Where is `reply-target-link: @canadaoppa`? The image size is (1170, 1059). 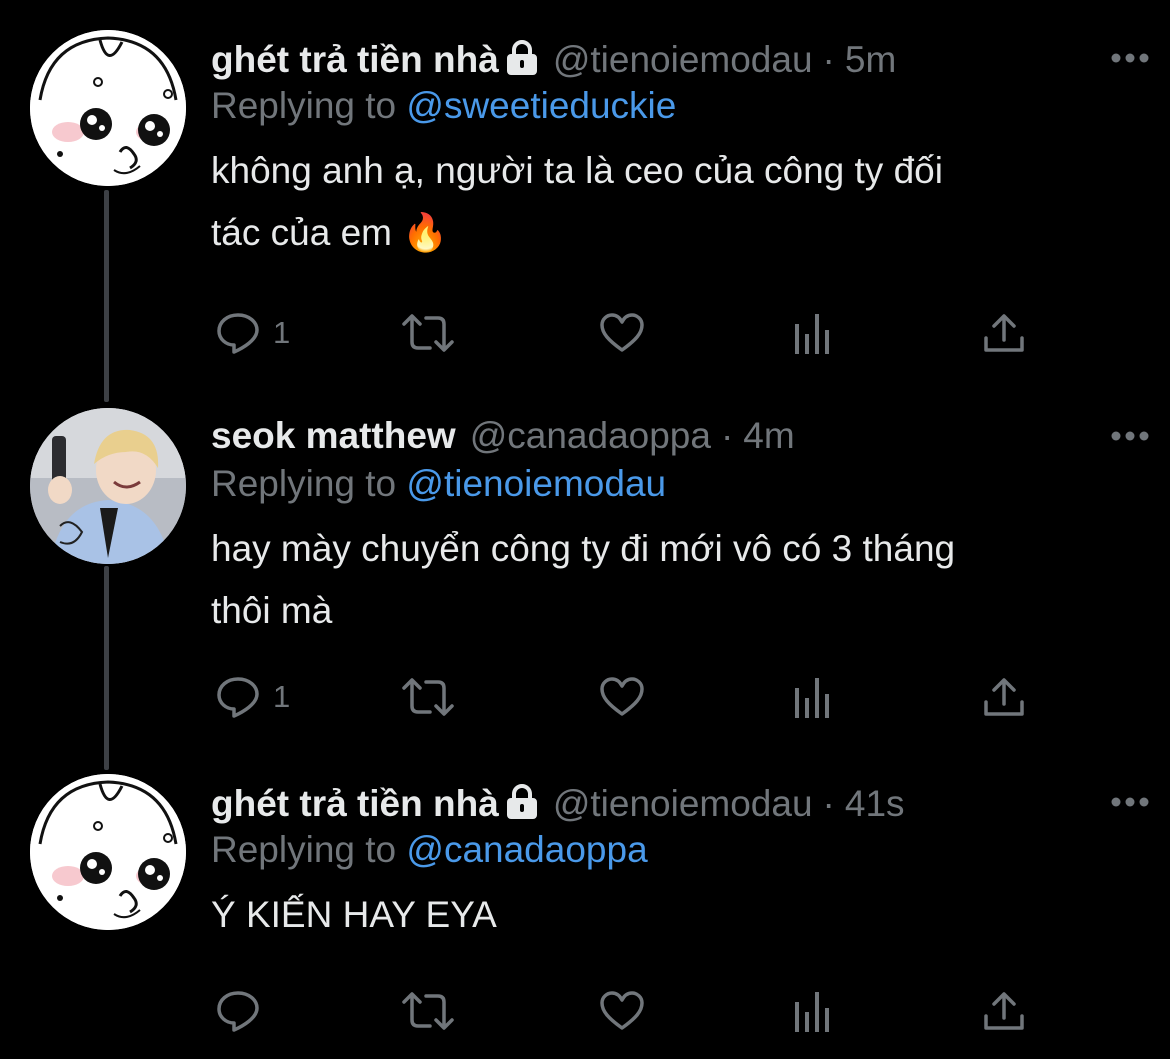 reply-target-link: @canadaoppa is located at coordinates (526, 849).